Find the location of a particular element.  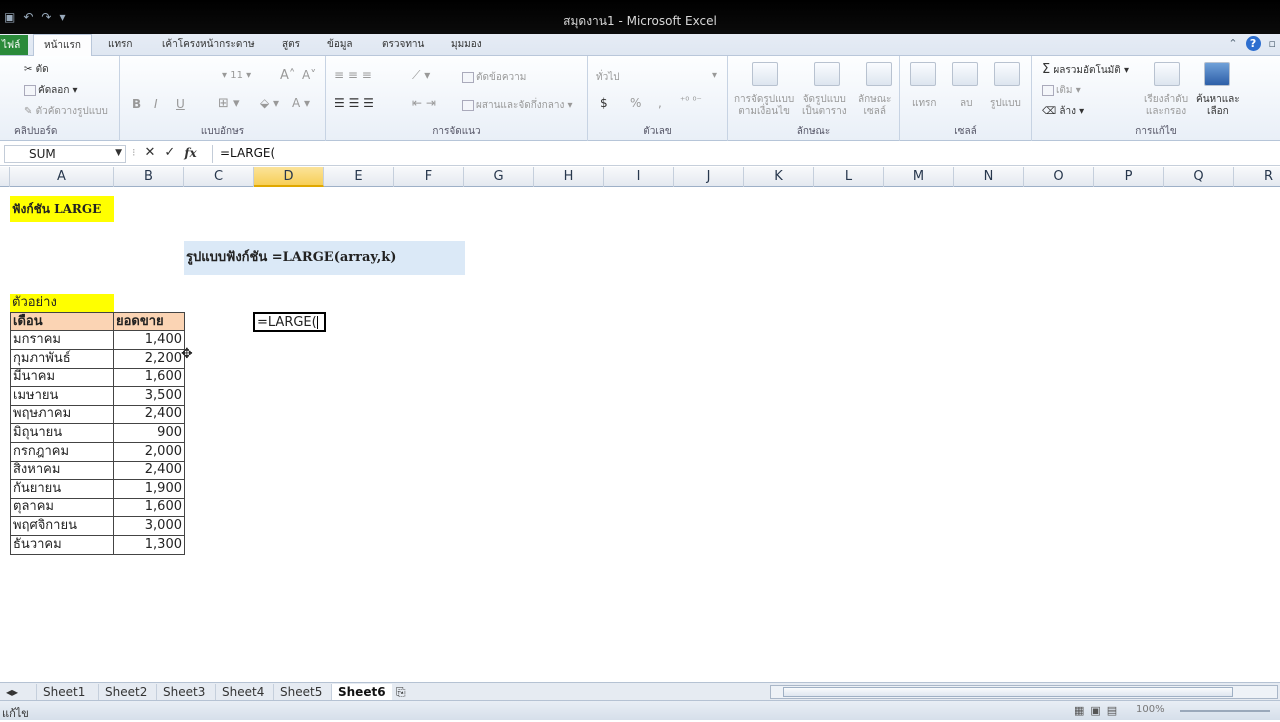

column-header-r: R is located at coordinates (1257, 177).